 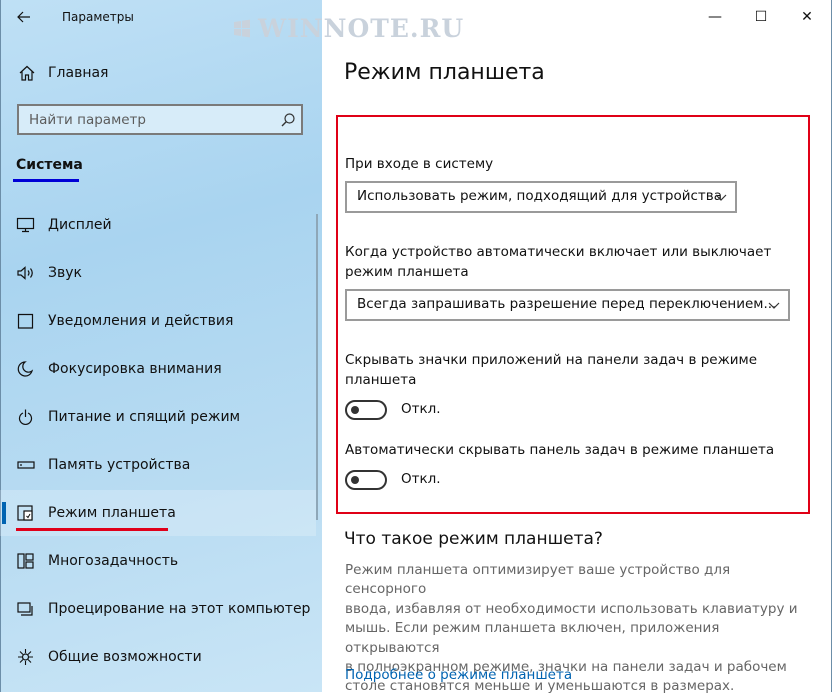 I want to click on sidebar-item-projecting: Проецирование на этот компьютер, so click(x=158, y=609).